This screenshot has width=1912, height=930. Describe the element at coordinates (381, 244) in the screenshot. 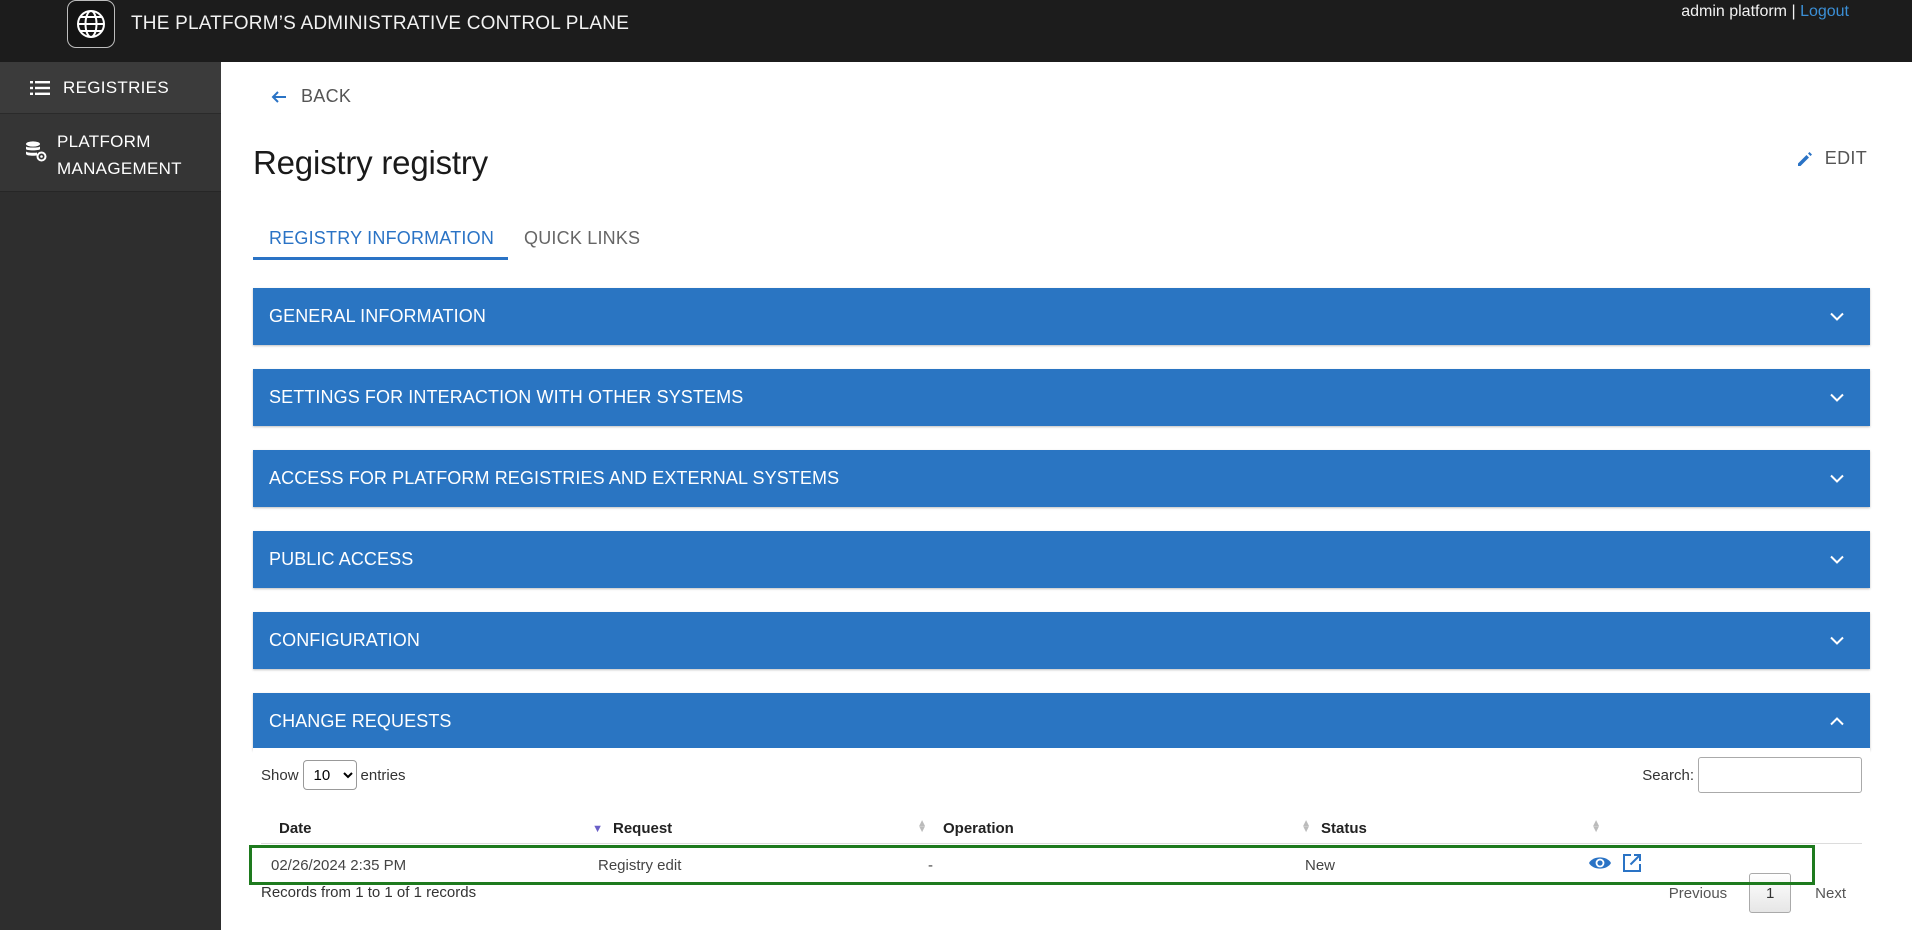

I see `tab-registry-information: REGISTRY INFORMATION` at that location.